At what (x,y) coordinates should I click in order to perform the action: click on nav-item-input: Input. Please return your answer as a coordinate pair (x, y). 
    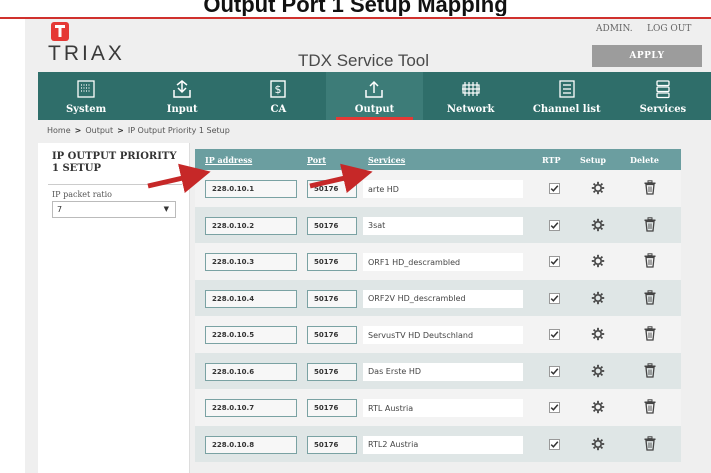
    Looking at the image, I should click on (182, 96).